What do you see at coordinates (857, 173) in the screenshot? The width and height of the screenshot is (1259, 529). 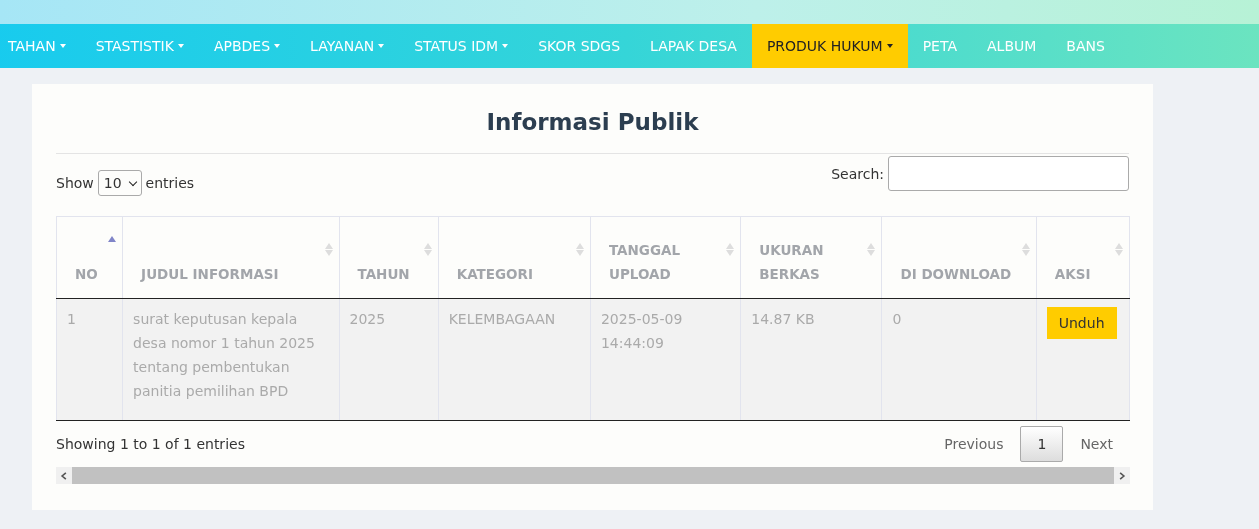 I see `search-label: Search:` at bounding box center [857, 173].